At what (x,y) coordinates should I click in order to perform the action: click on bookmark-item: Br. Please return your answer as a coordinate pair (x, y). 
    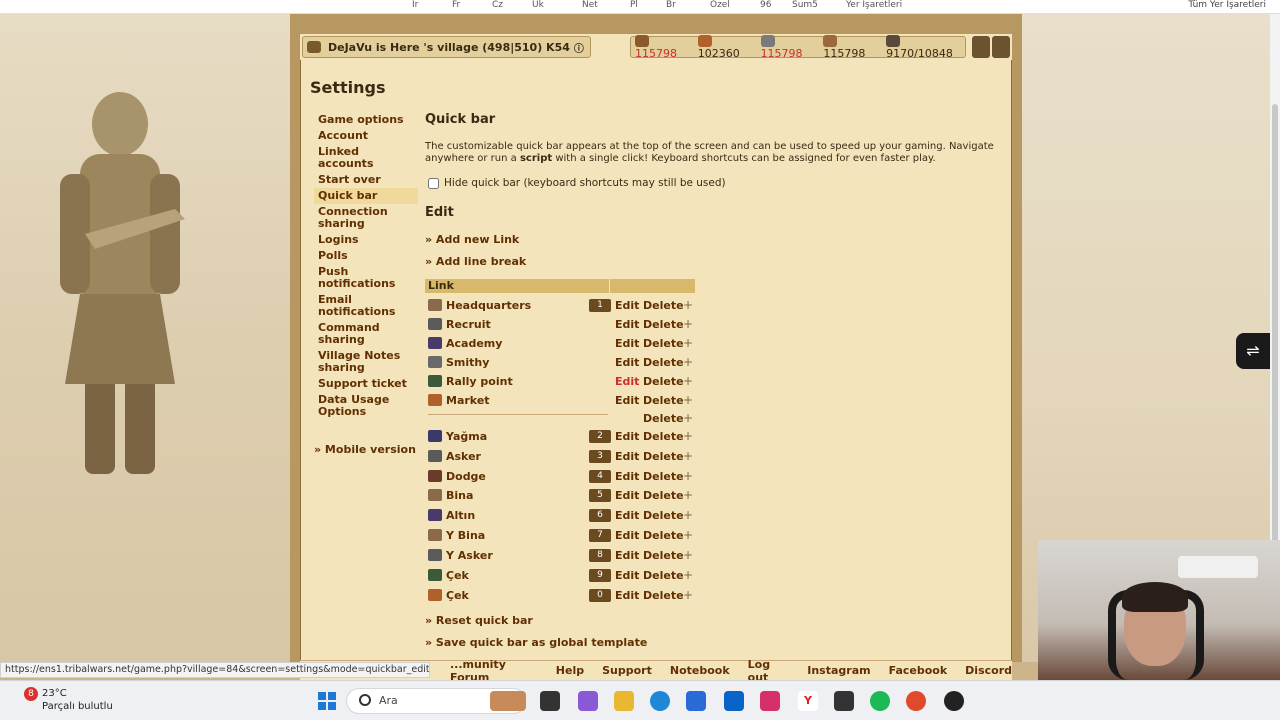
    Looking at the image, I should click on (671, 5).